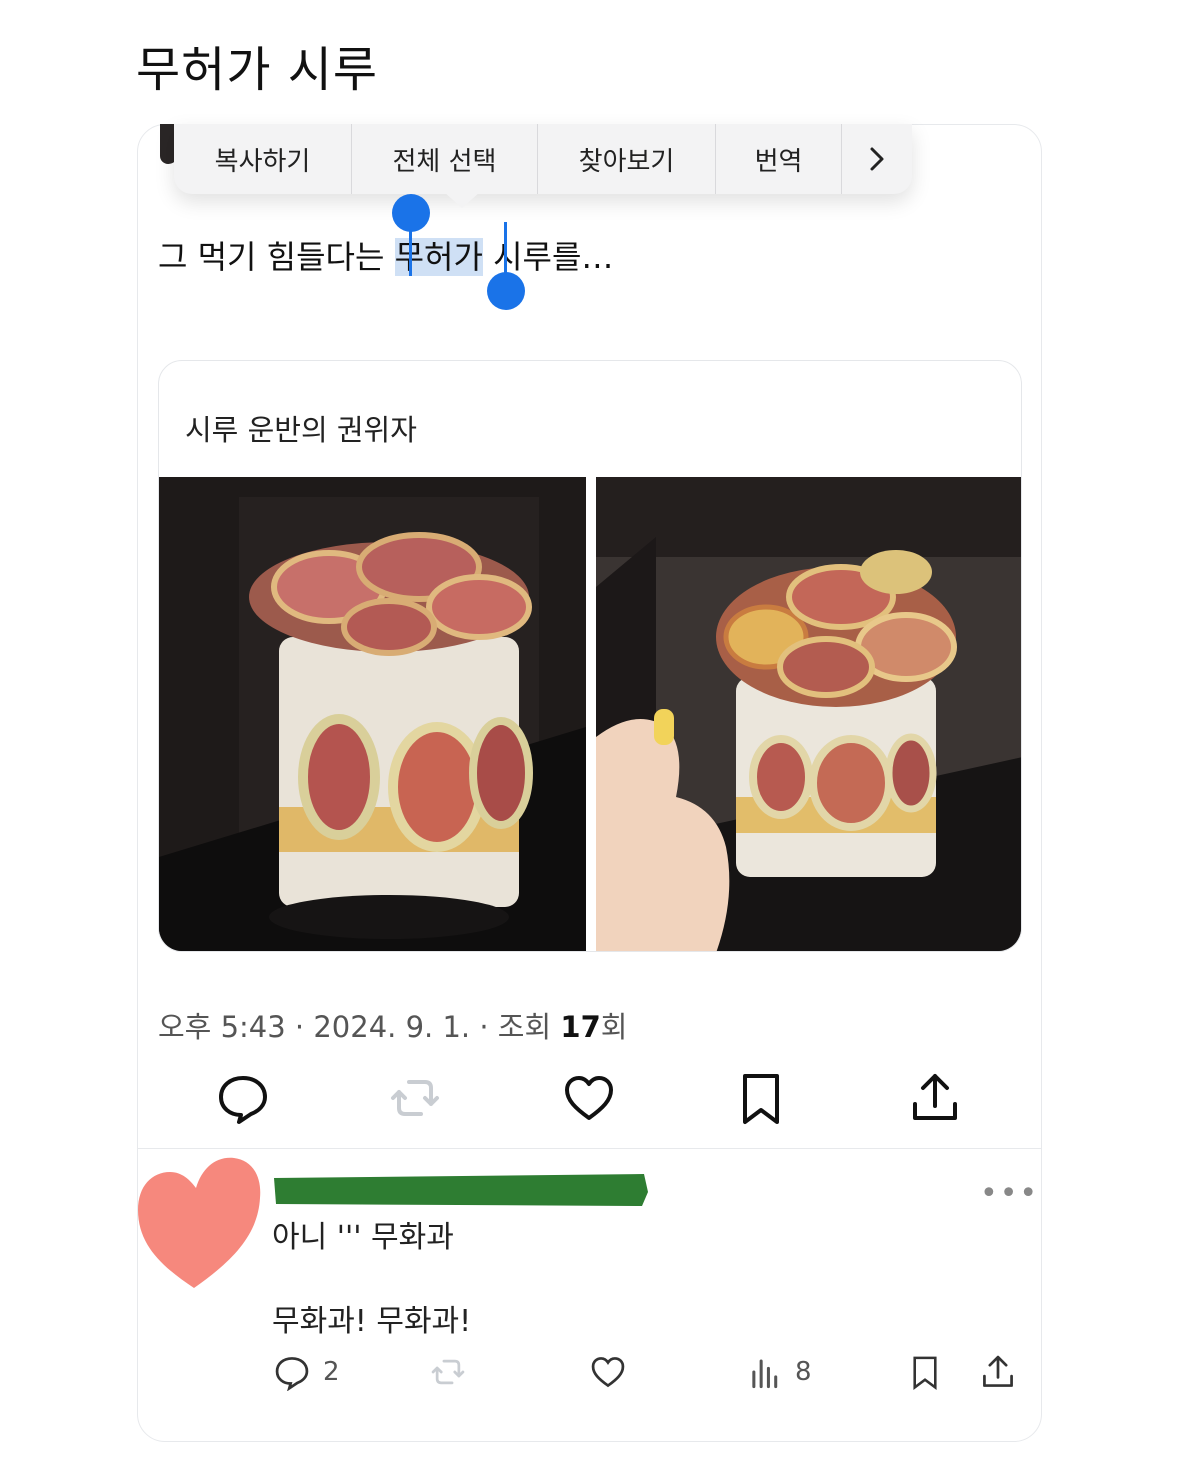  I want to click on reply-action-bar: 2 8, so click(589, 1375).